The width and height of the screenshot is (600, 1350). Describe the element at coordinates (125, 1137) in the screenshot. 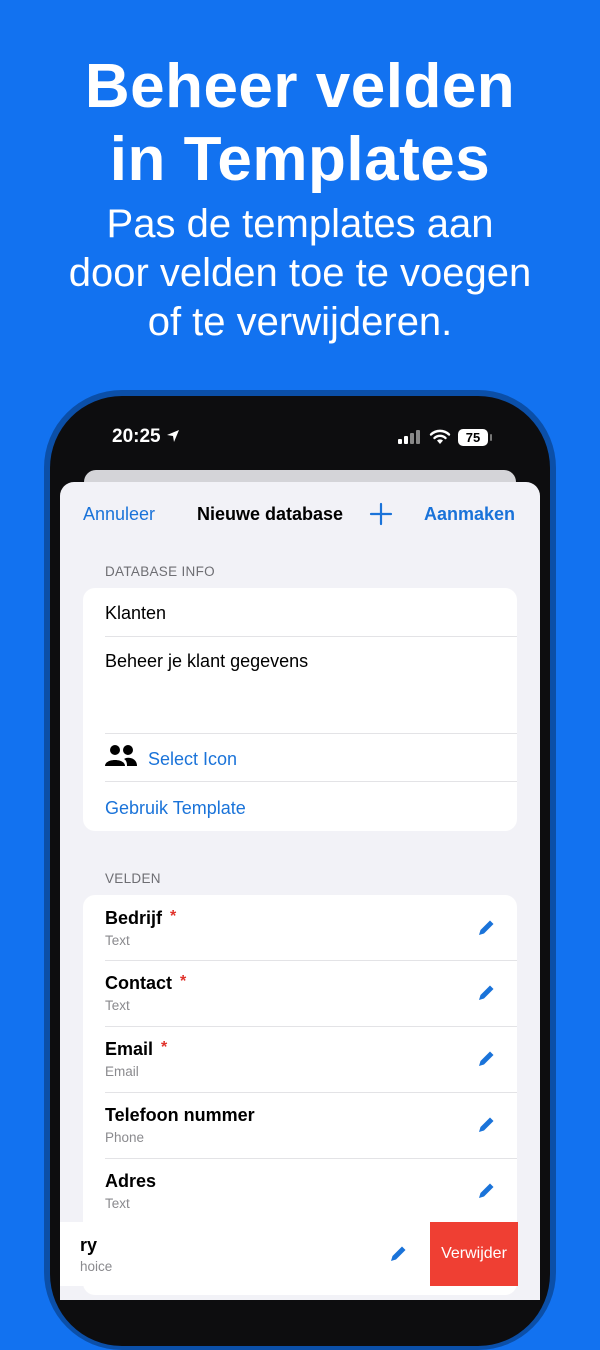

I see `field-type: Phone` at that location.